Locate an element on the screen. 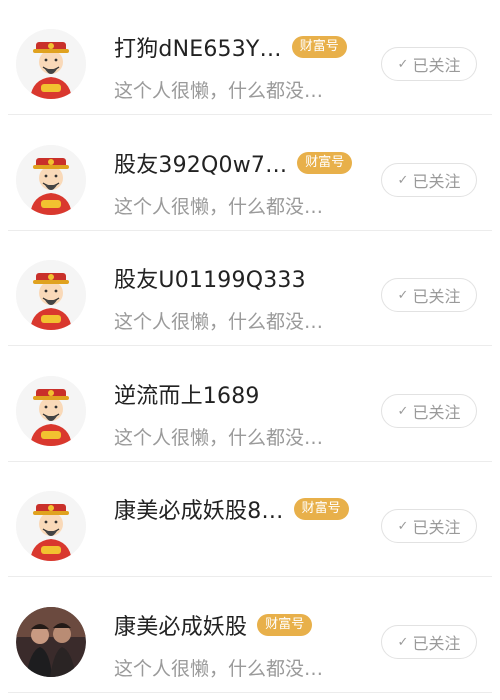 The width and height of the screenshot is (500, 700). name-row: 康美必成妖股 财富号 is located at coordinates (213, 625).